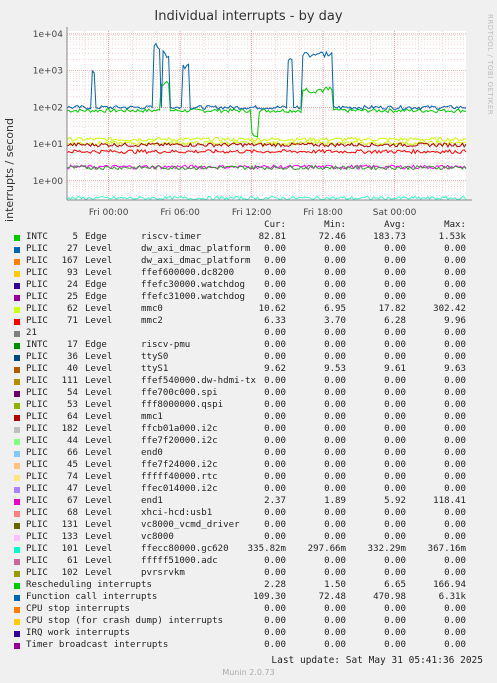 The height and width of the screenshot is (683, 497). What do you see at coordinates (72, 441) in the screenshot?
I see `legend-num: 44` at bounding box center [72, 441].